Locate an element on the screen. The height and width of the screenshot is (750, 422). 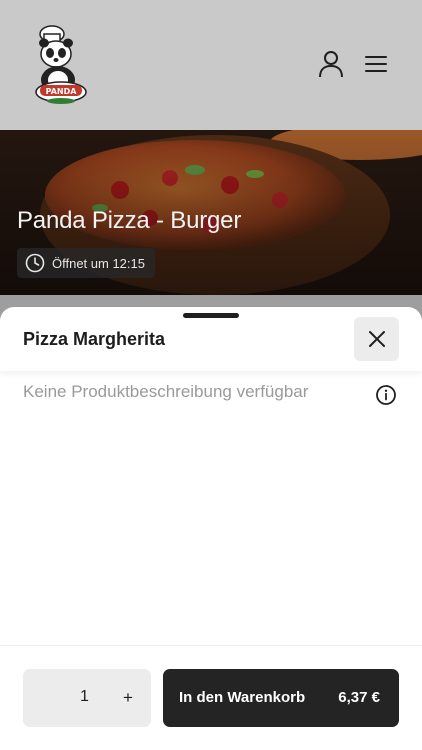
hamburger-menu-icon is located at coordinates (376, 64).